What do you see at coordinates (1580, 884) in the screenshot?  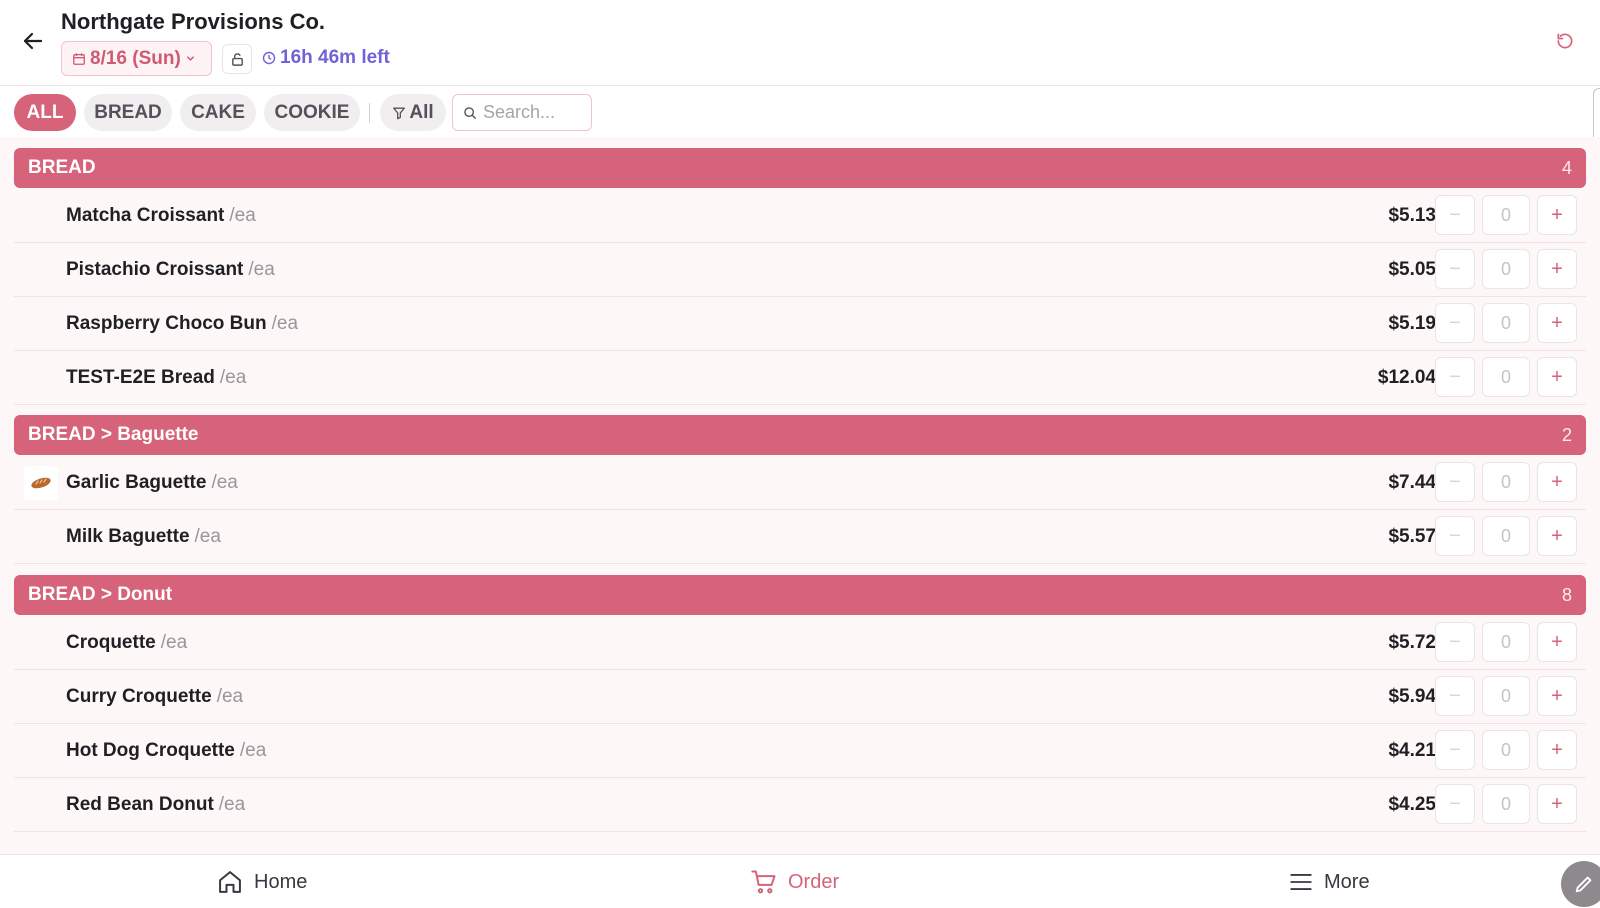 I see `edit-fab-button` at bounding box center [1580, 884].